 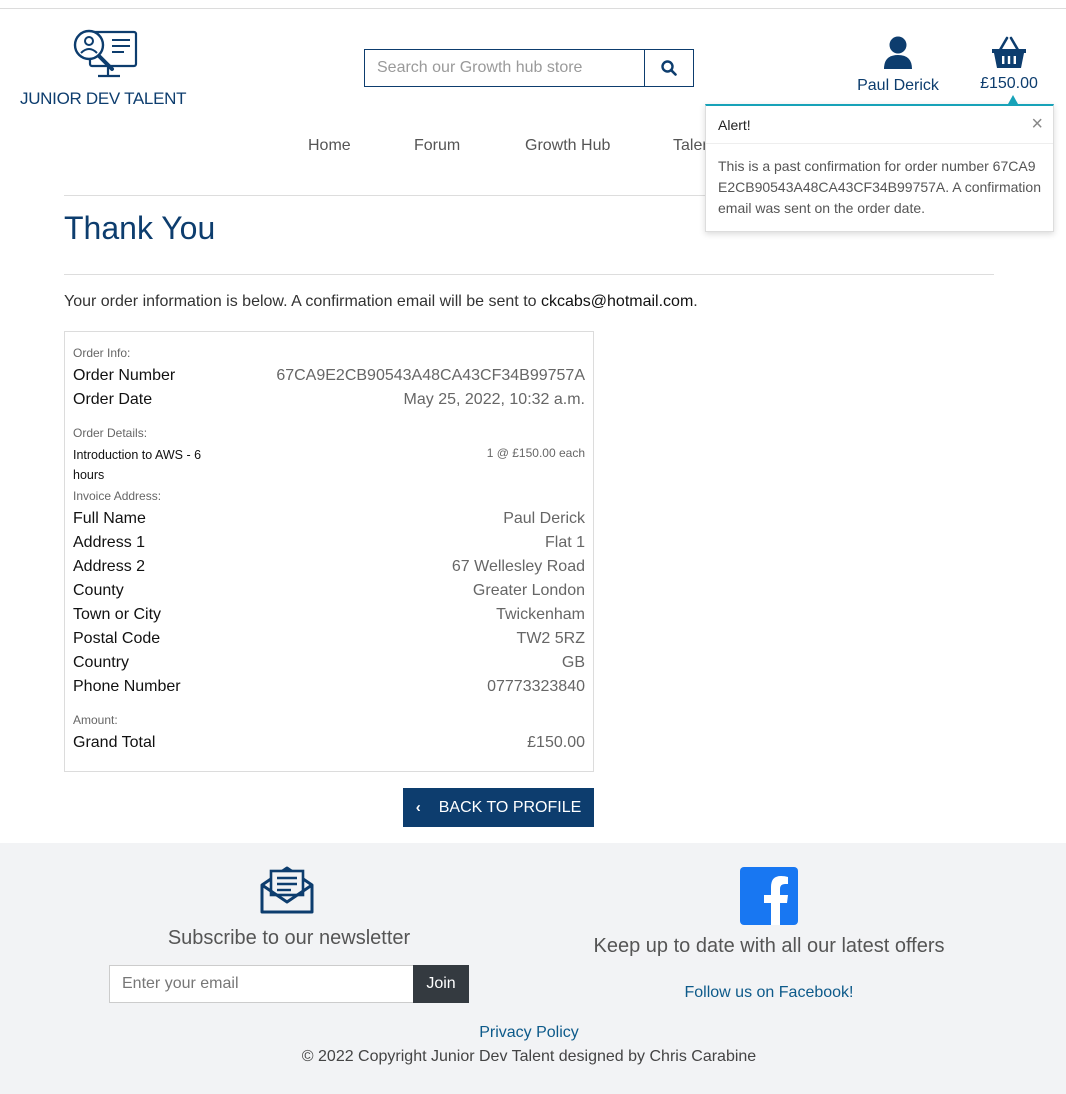 I want to click on envelope-icon, so click(x=287, y=890).